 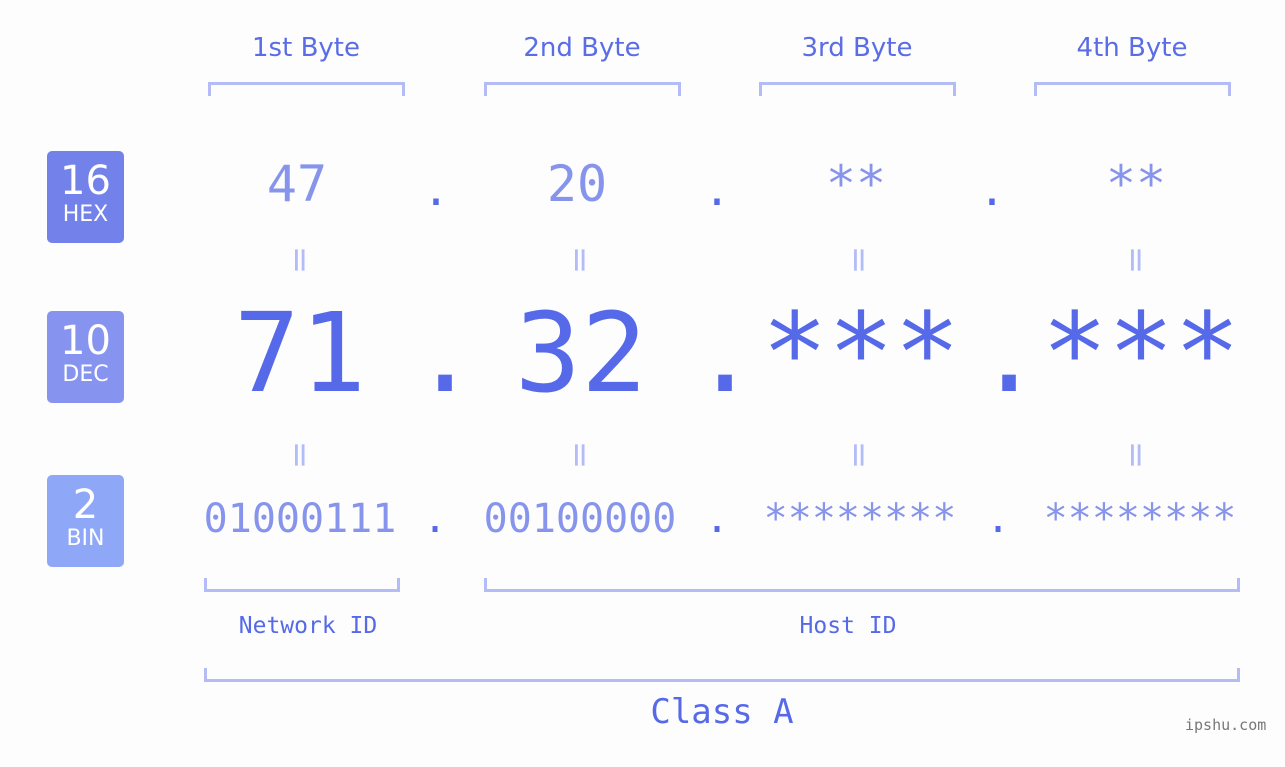 I want to click on bin-label: BIN, so click(x=85, y=538).